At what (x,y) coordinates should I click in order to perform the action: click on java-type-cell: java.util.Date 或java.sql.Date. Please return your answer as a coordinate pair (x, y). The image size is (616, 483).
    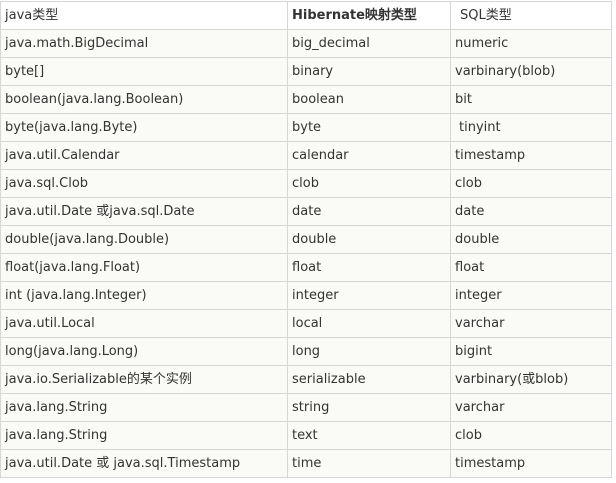
    Looking at the image, I should click on (144, 211).